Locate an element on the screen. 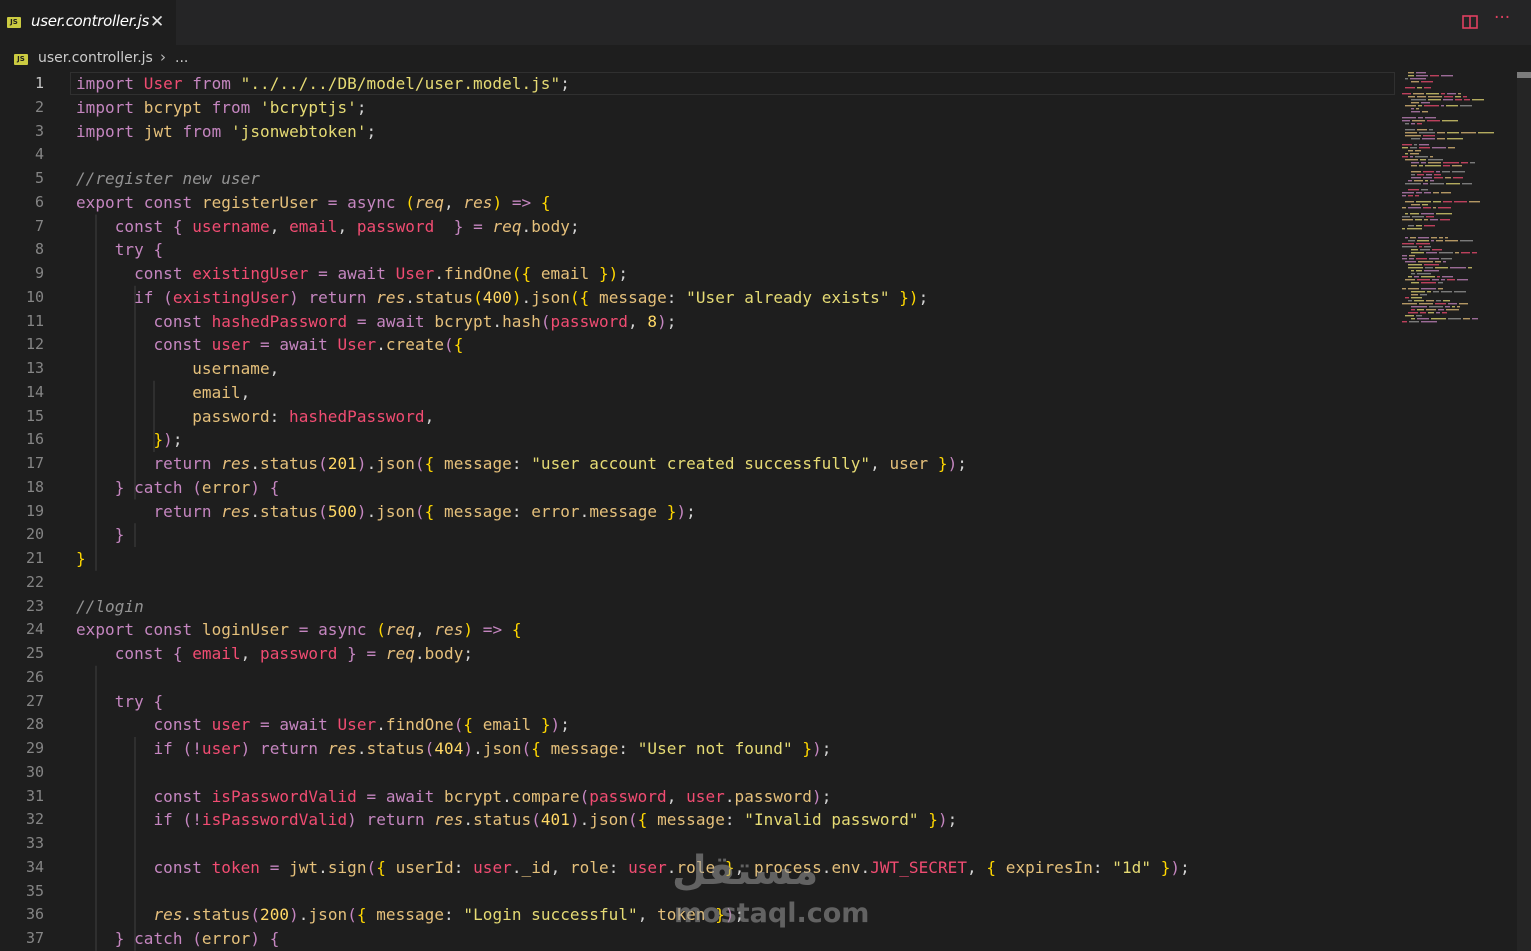  code-line: 33 is located at coordinates (697, 844).